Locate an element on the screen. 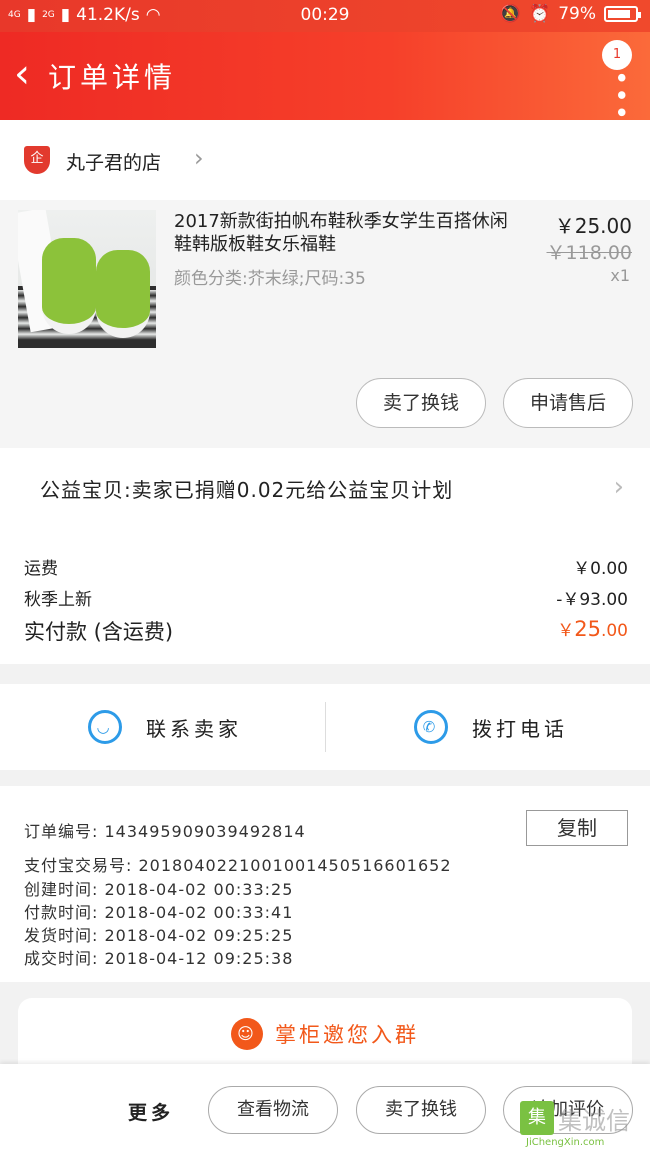 This screenshot has height=1155, width=650. contact-bar: ◡ 联系卖家 ✆ 拨打电话 is located at coordinates (325, 727).